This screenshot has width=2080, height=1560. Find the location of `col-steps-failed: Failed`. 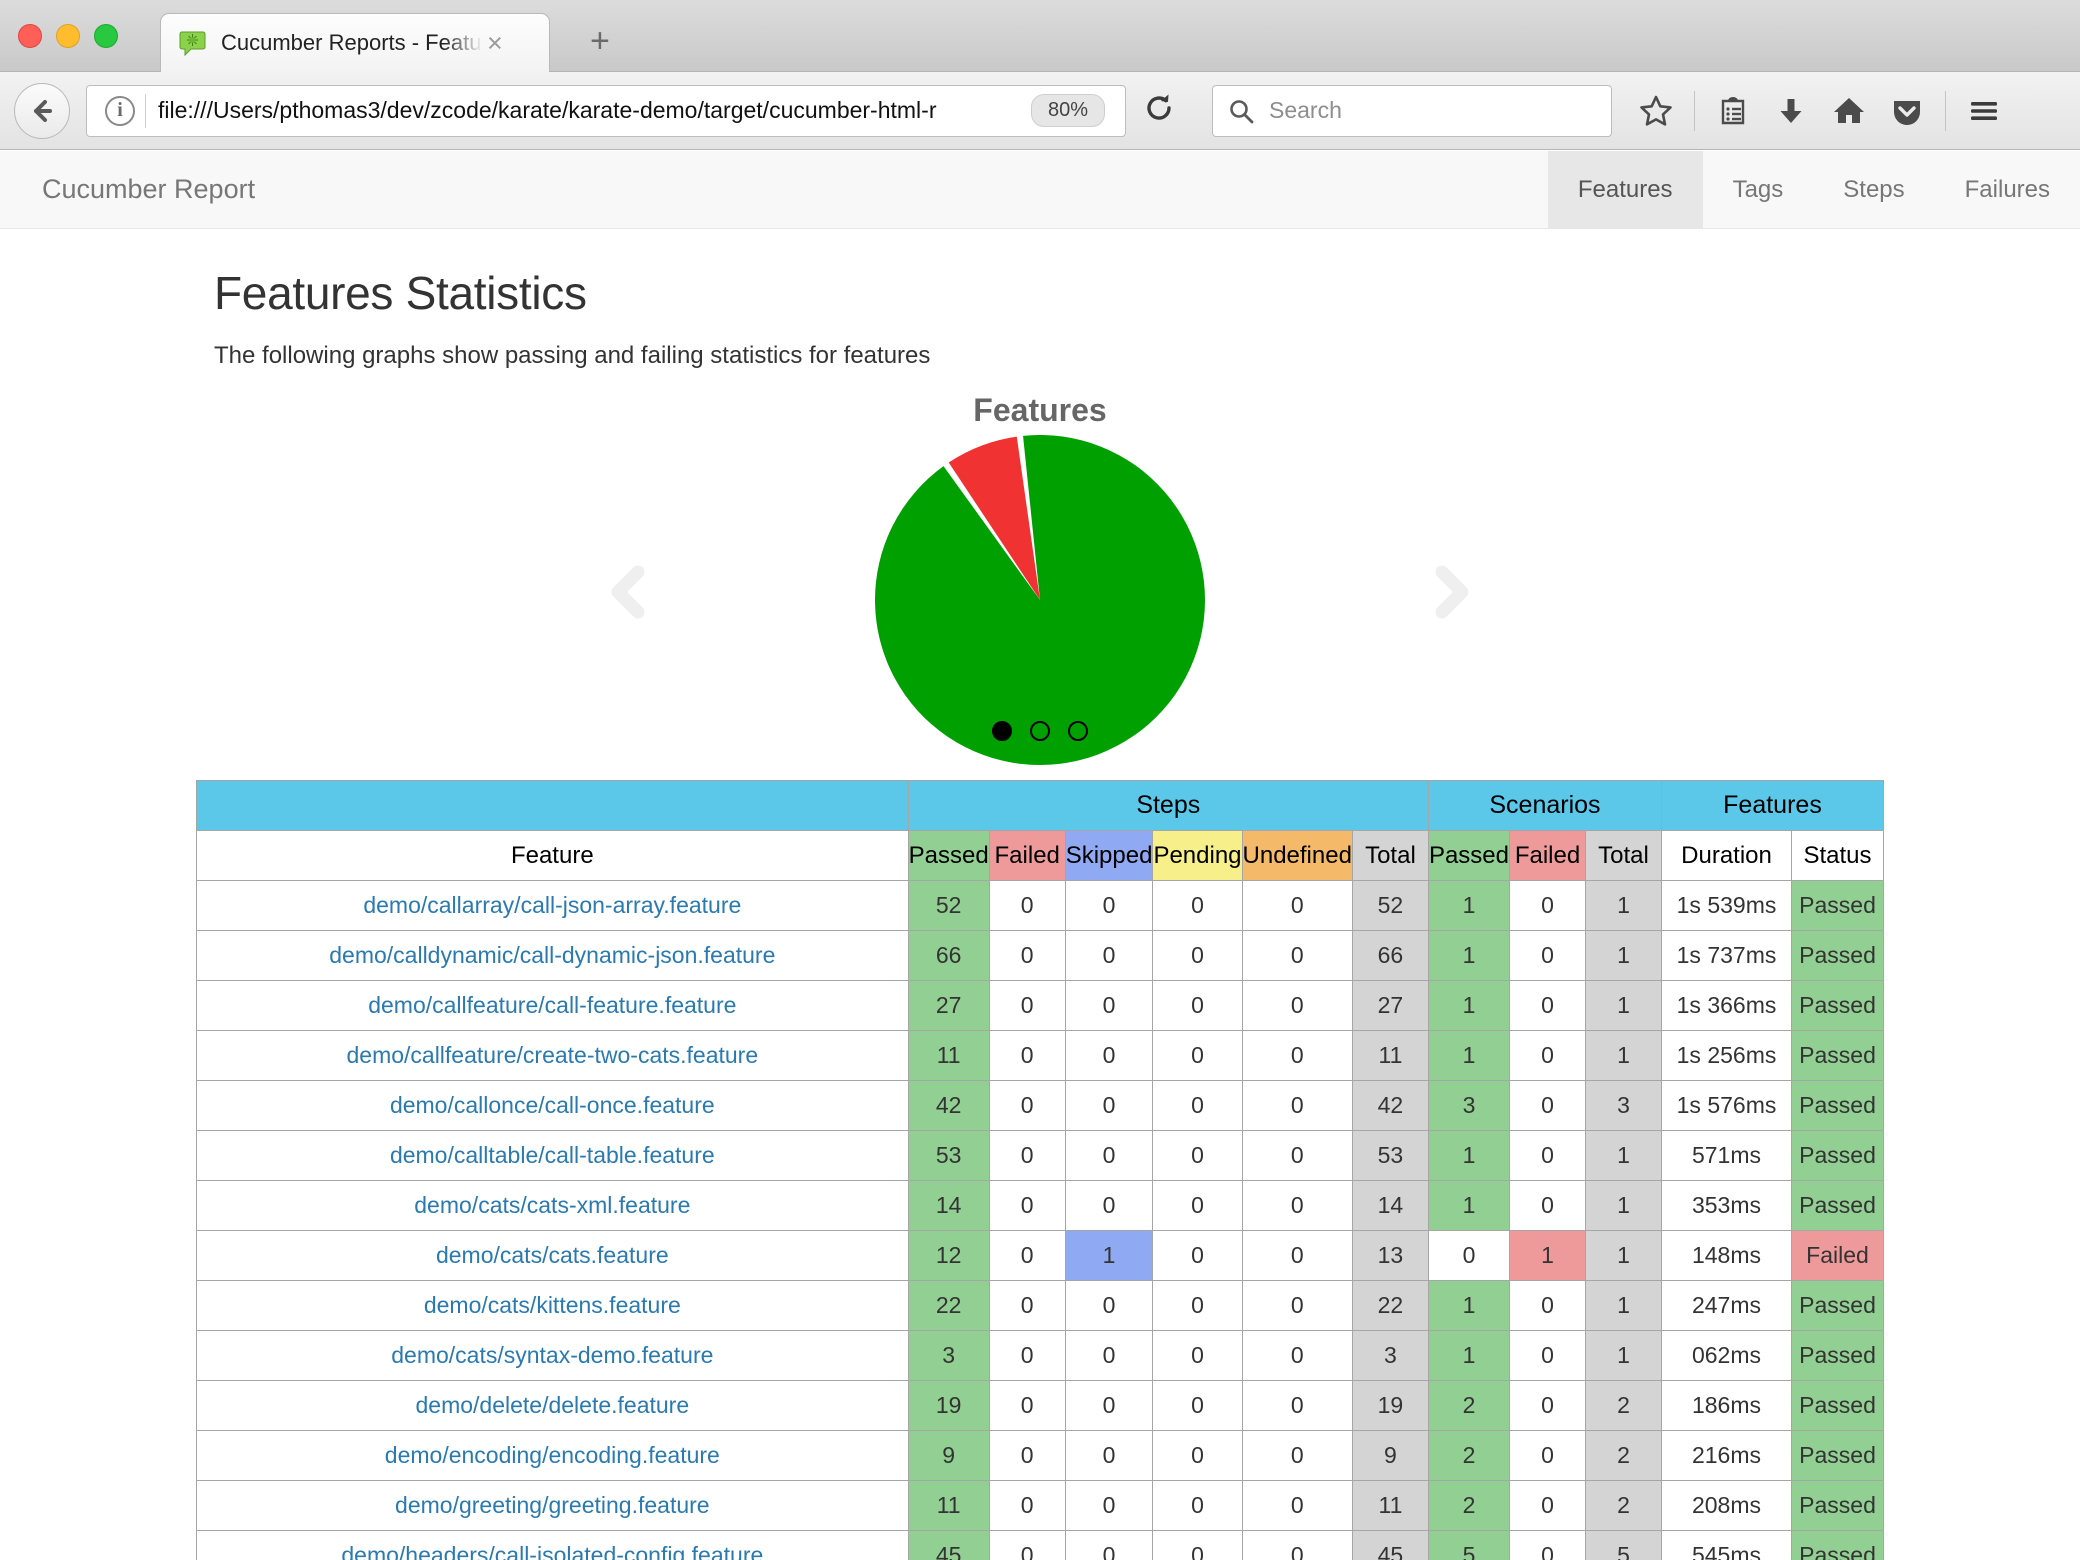

col-steps-failed: Failed is located at coordinates (1027, 855).